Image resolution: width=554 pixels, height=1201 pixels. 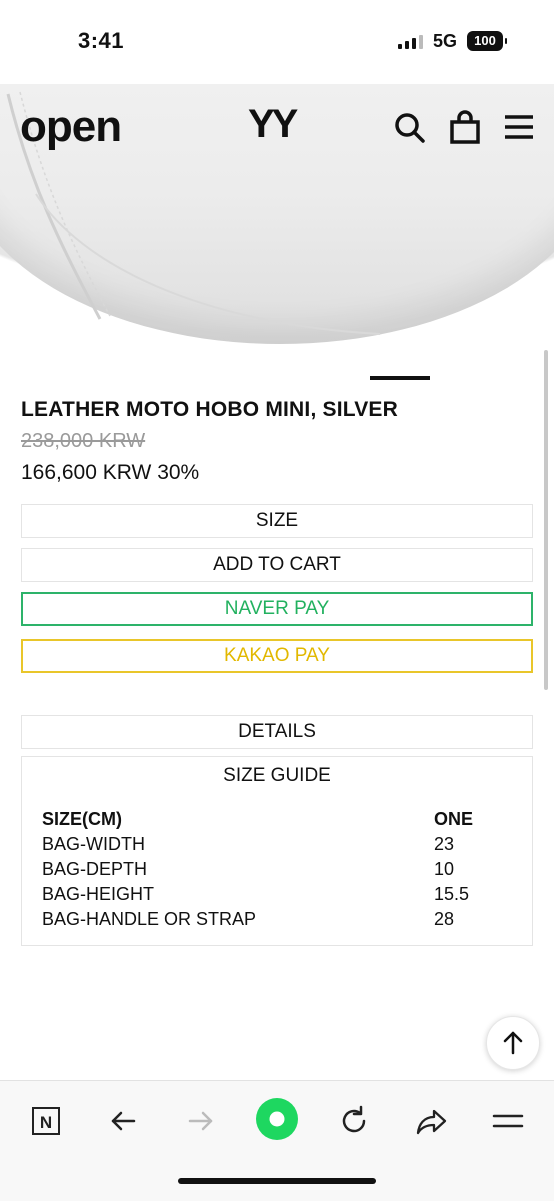 I want to click on share-icon, so click(x=432, y=1121).